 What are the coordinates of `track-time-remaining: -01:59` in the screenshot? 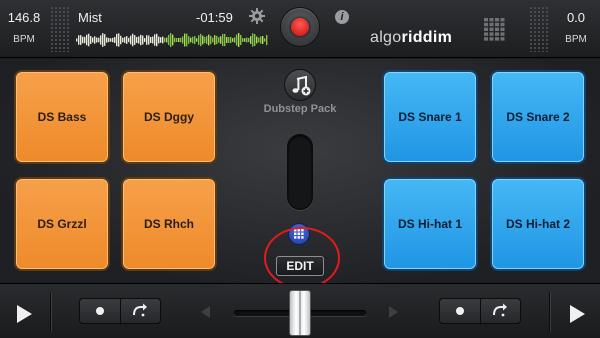 It's located at (214, 17).